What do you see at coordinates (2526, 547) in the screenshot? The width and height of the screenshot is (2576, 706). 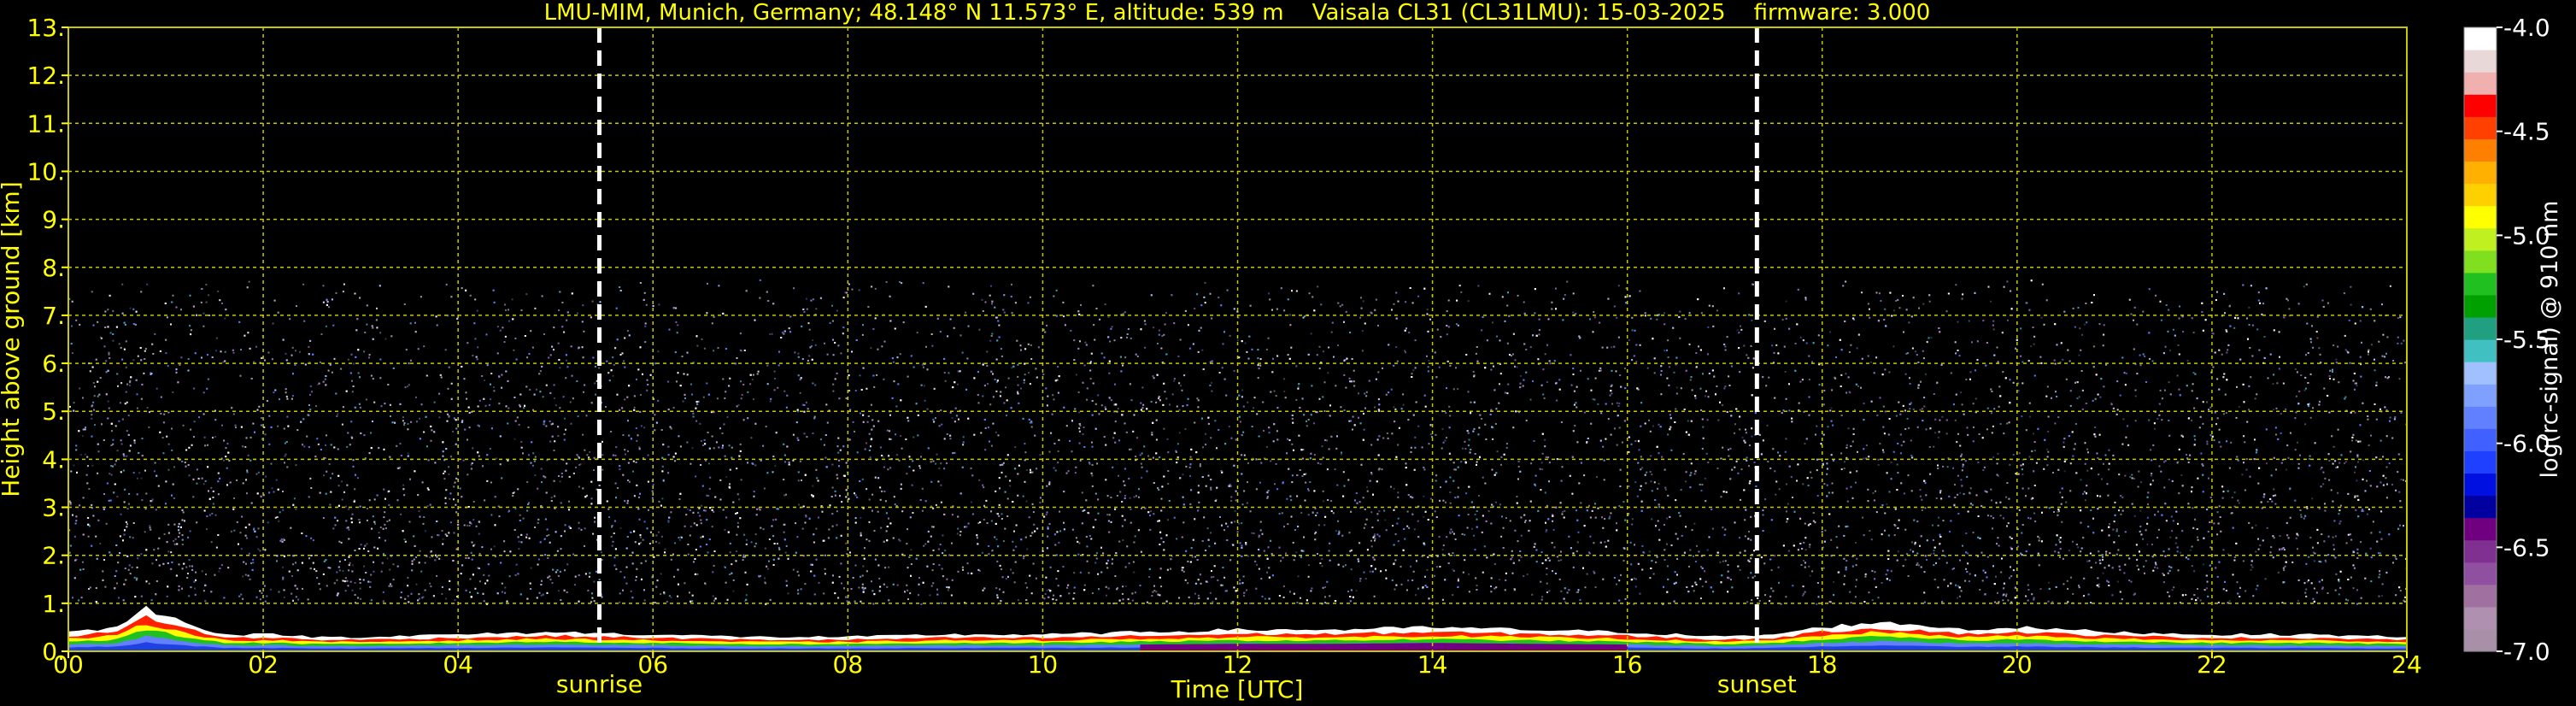 I see `colorbar-tick-label: -6.5` at bounding box center [2526, 547].